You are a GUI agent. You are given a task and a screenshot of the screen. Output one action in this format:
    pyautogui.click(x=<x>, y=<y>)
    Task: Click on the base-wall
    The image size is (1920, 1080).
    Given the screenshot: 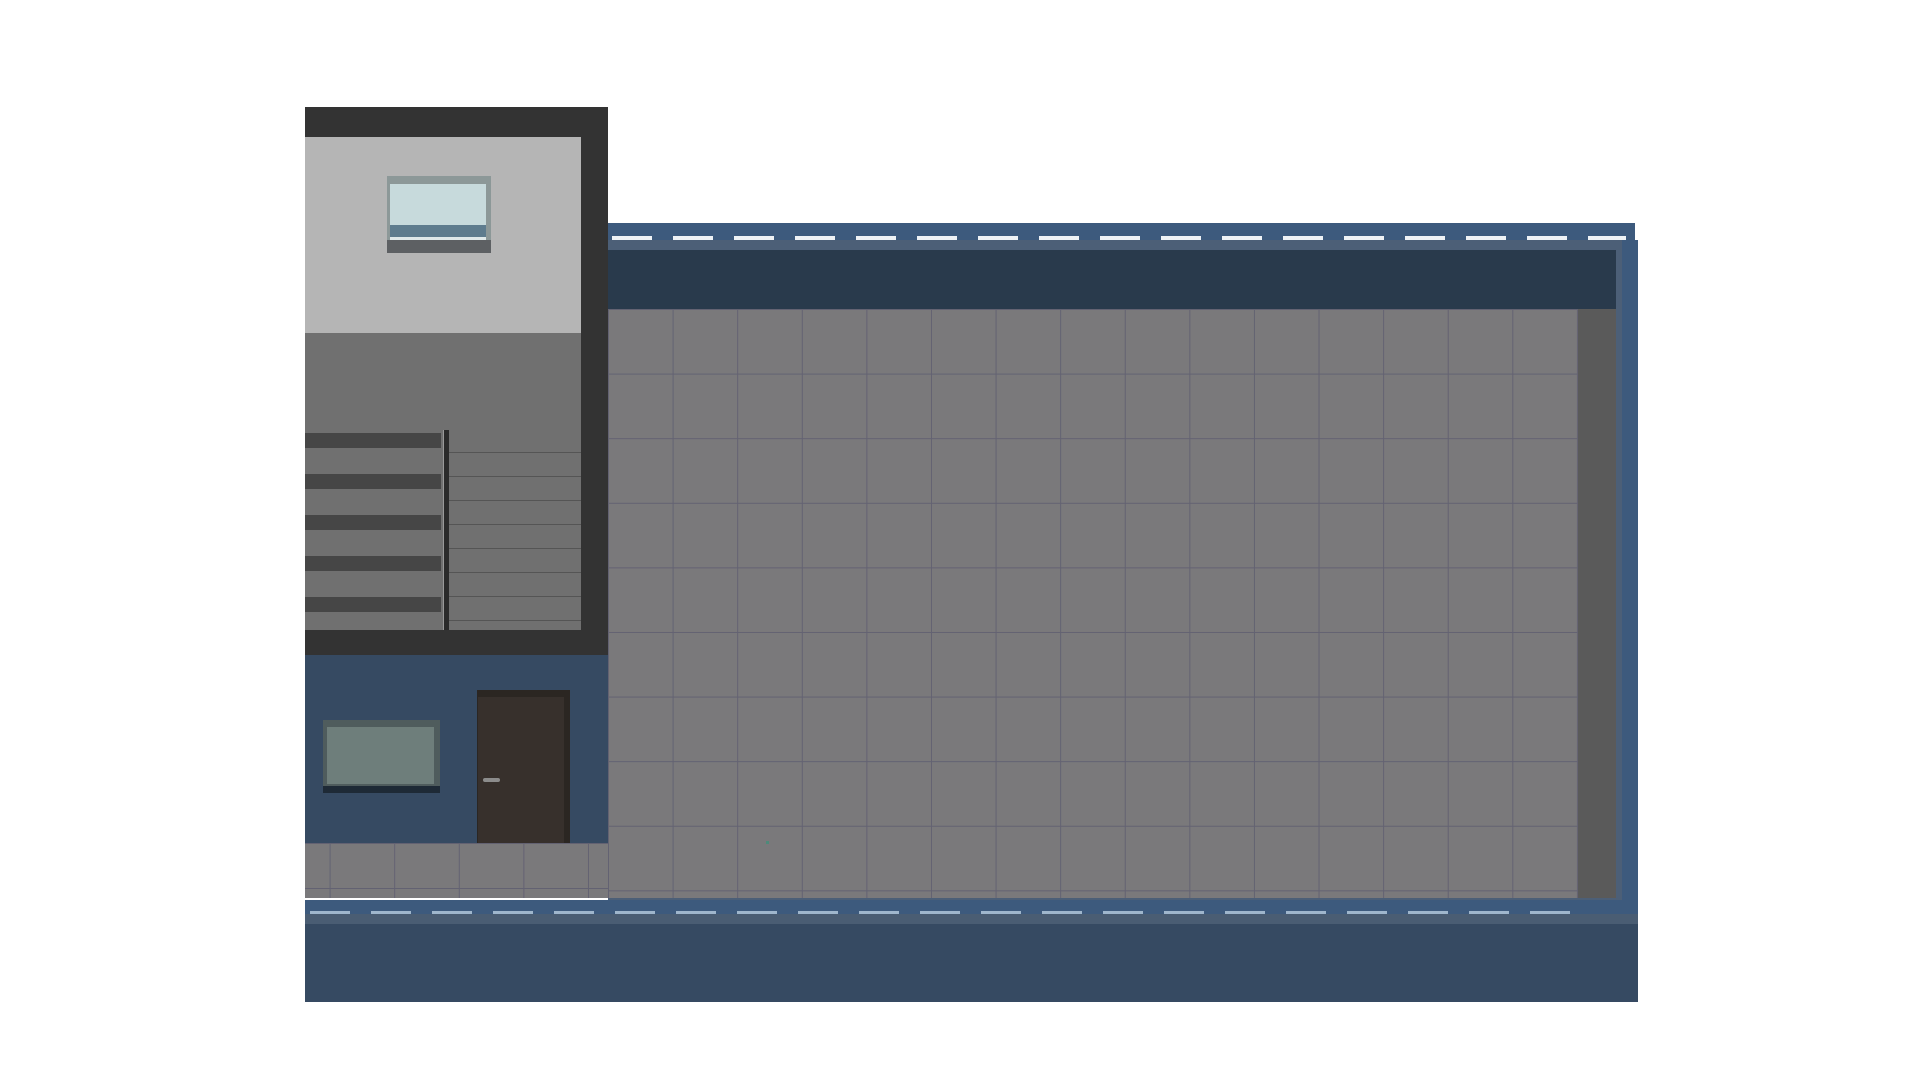 What is the action you would take?
    pyautogui.click(x=971, y=958)
    